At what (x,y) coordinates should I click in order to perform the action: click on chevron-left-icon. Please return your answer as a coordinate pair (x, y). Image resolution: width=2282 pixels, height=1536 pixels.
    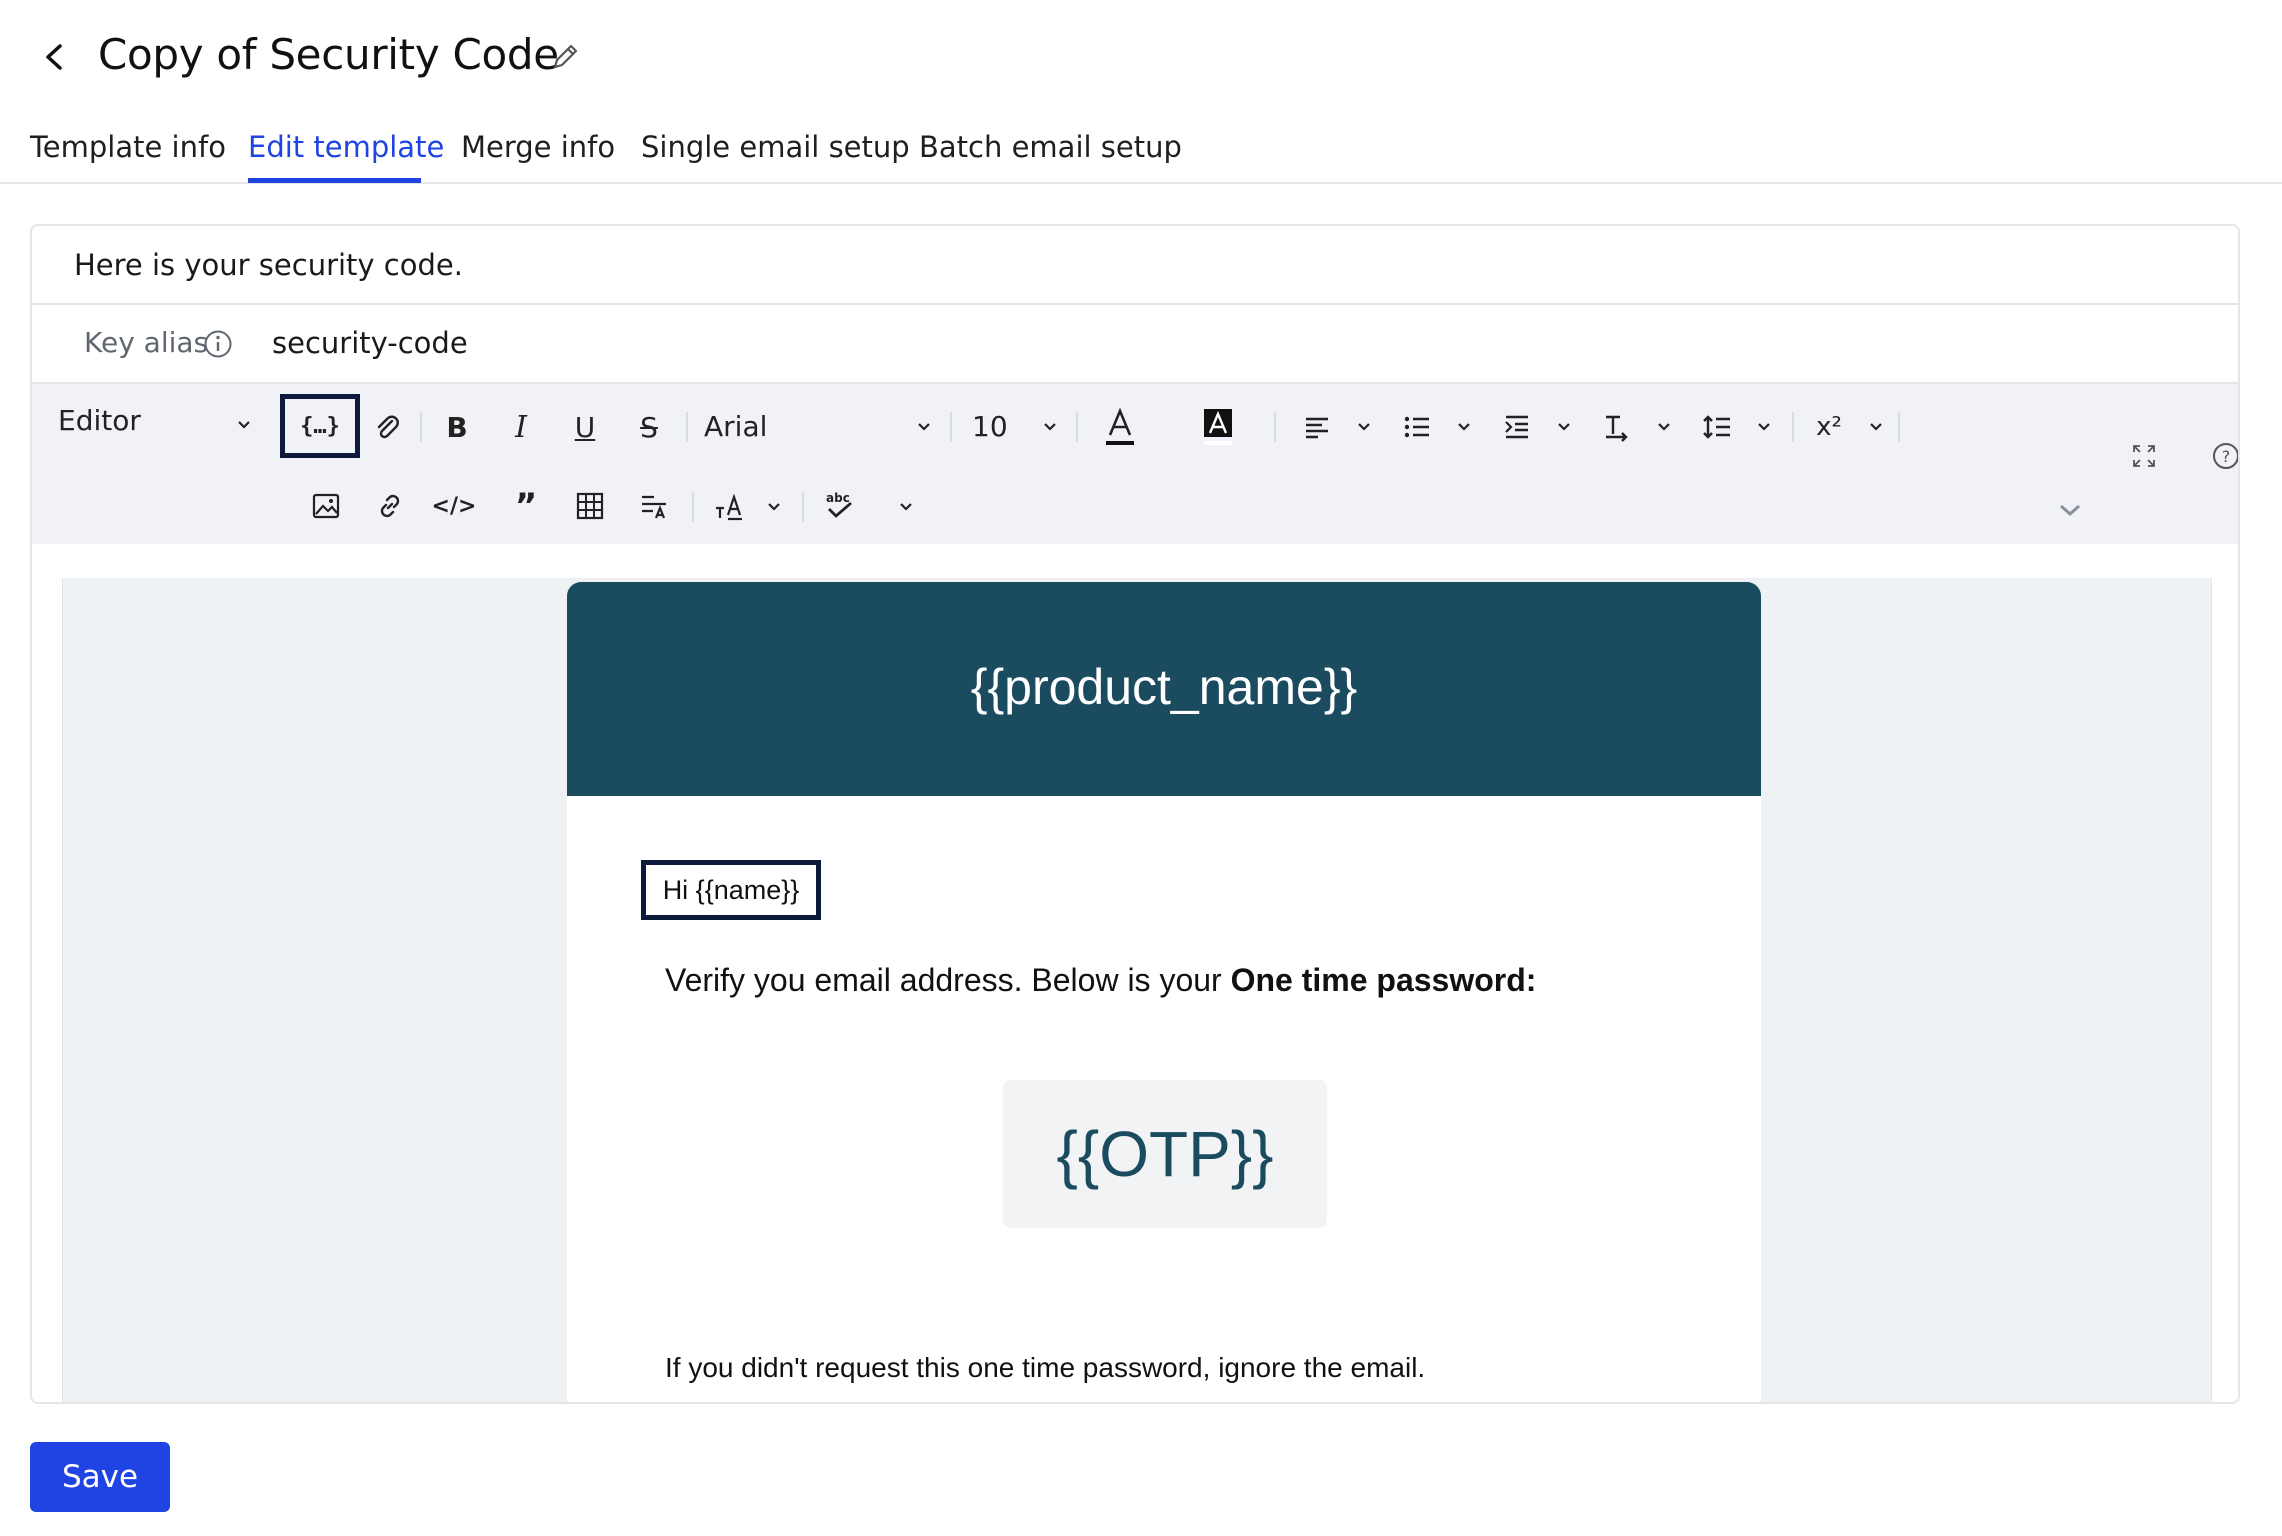
    Looking at the image, I should click on (54, 57).